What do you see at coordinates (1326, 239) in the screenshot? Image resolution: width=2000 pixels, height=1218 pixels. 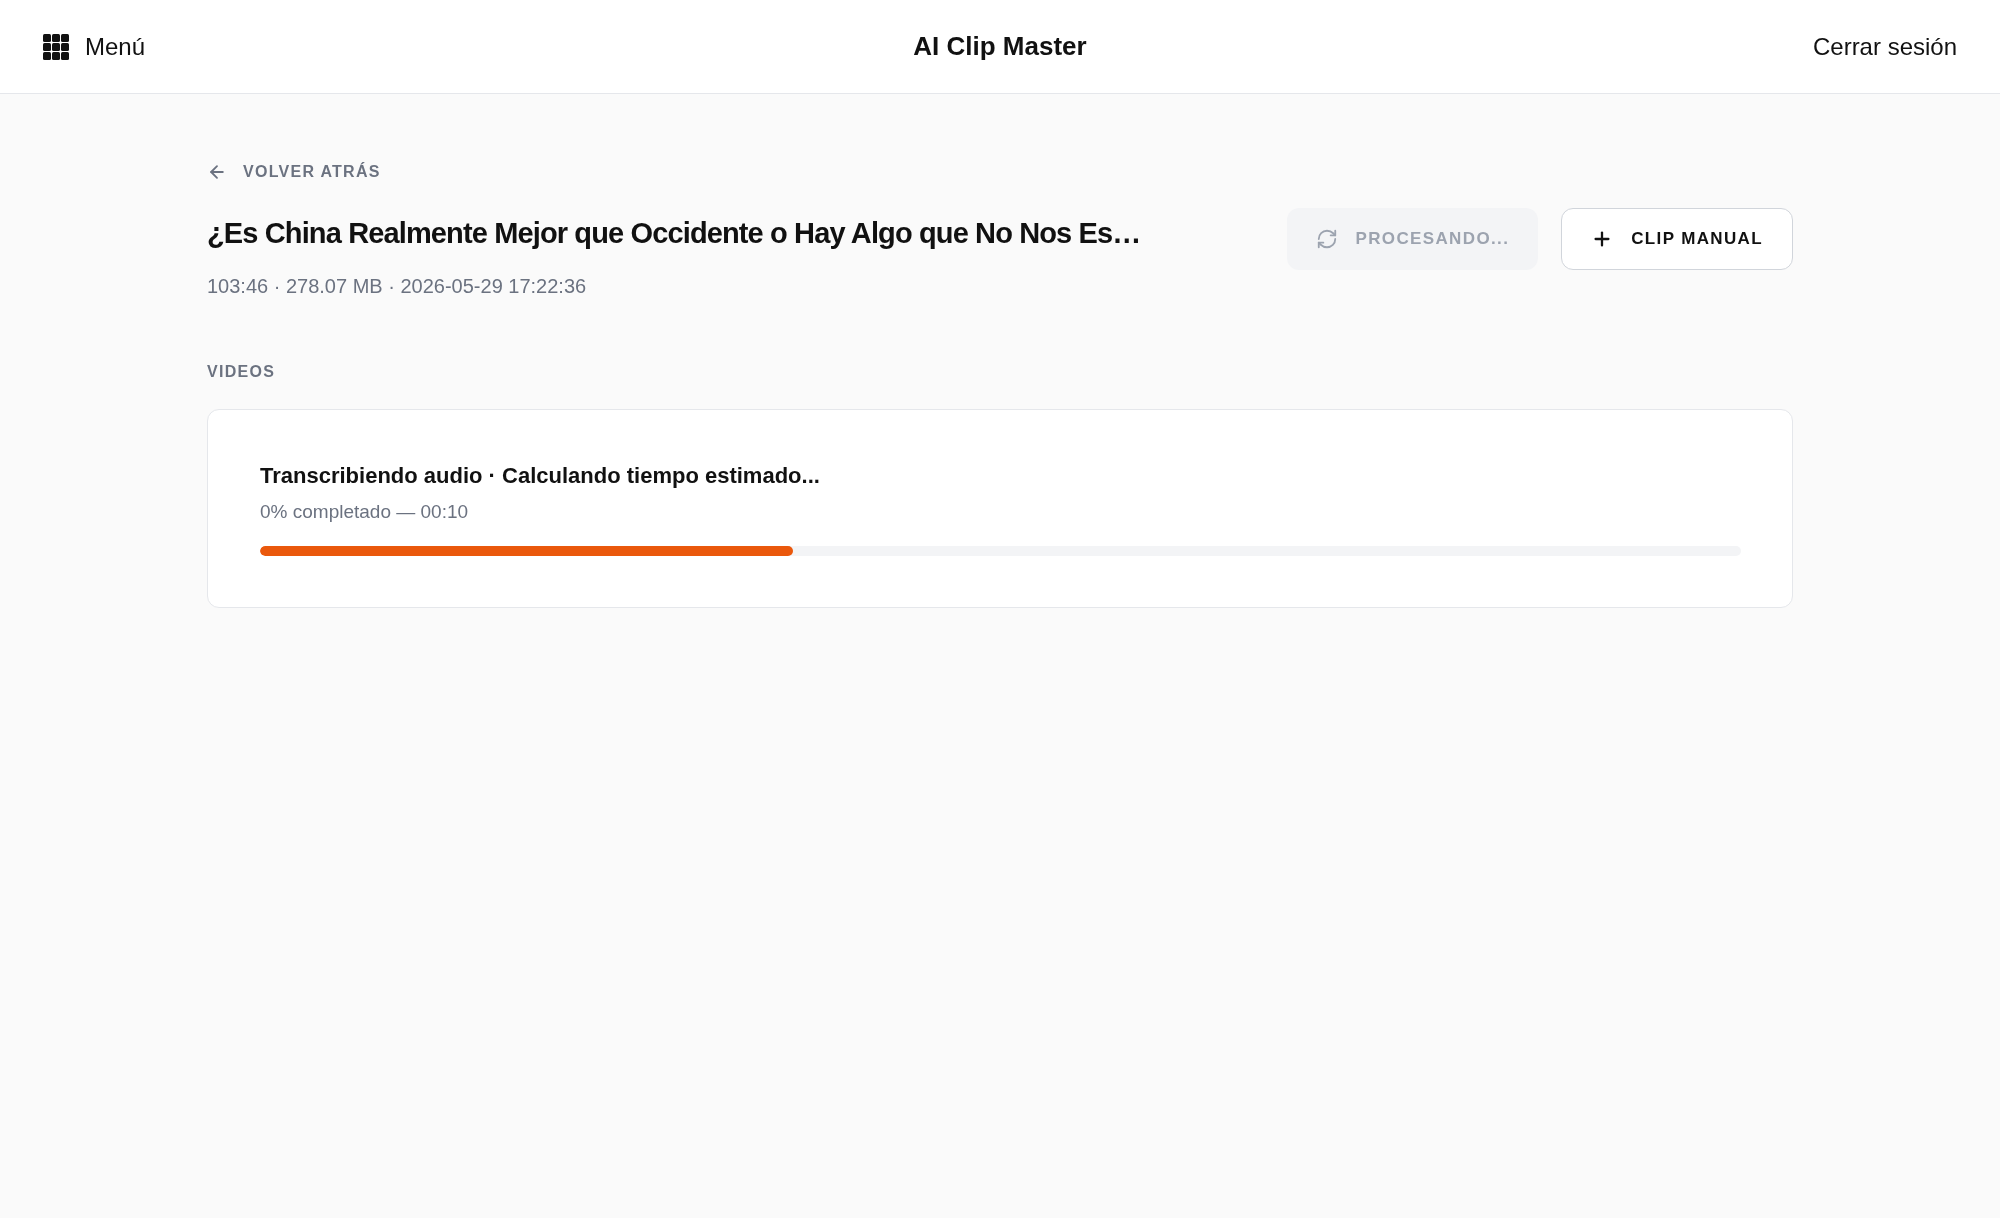 I see `refresh-icon` at bounding box center [1326, 239].